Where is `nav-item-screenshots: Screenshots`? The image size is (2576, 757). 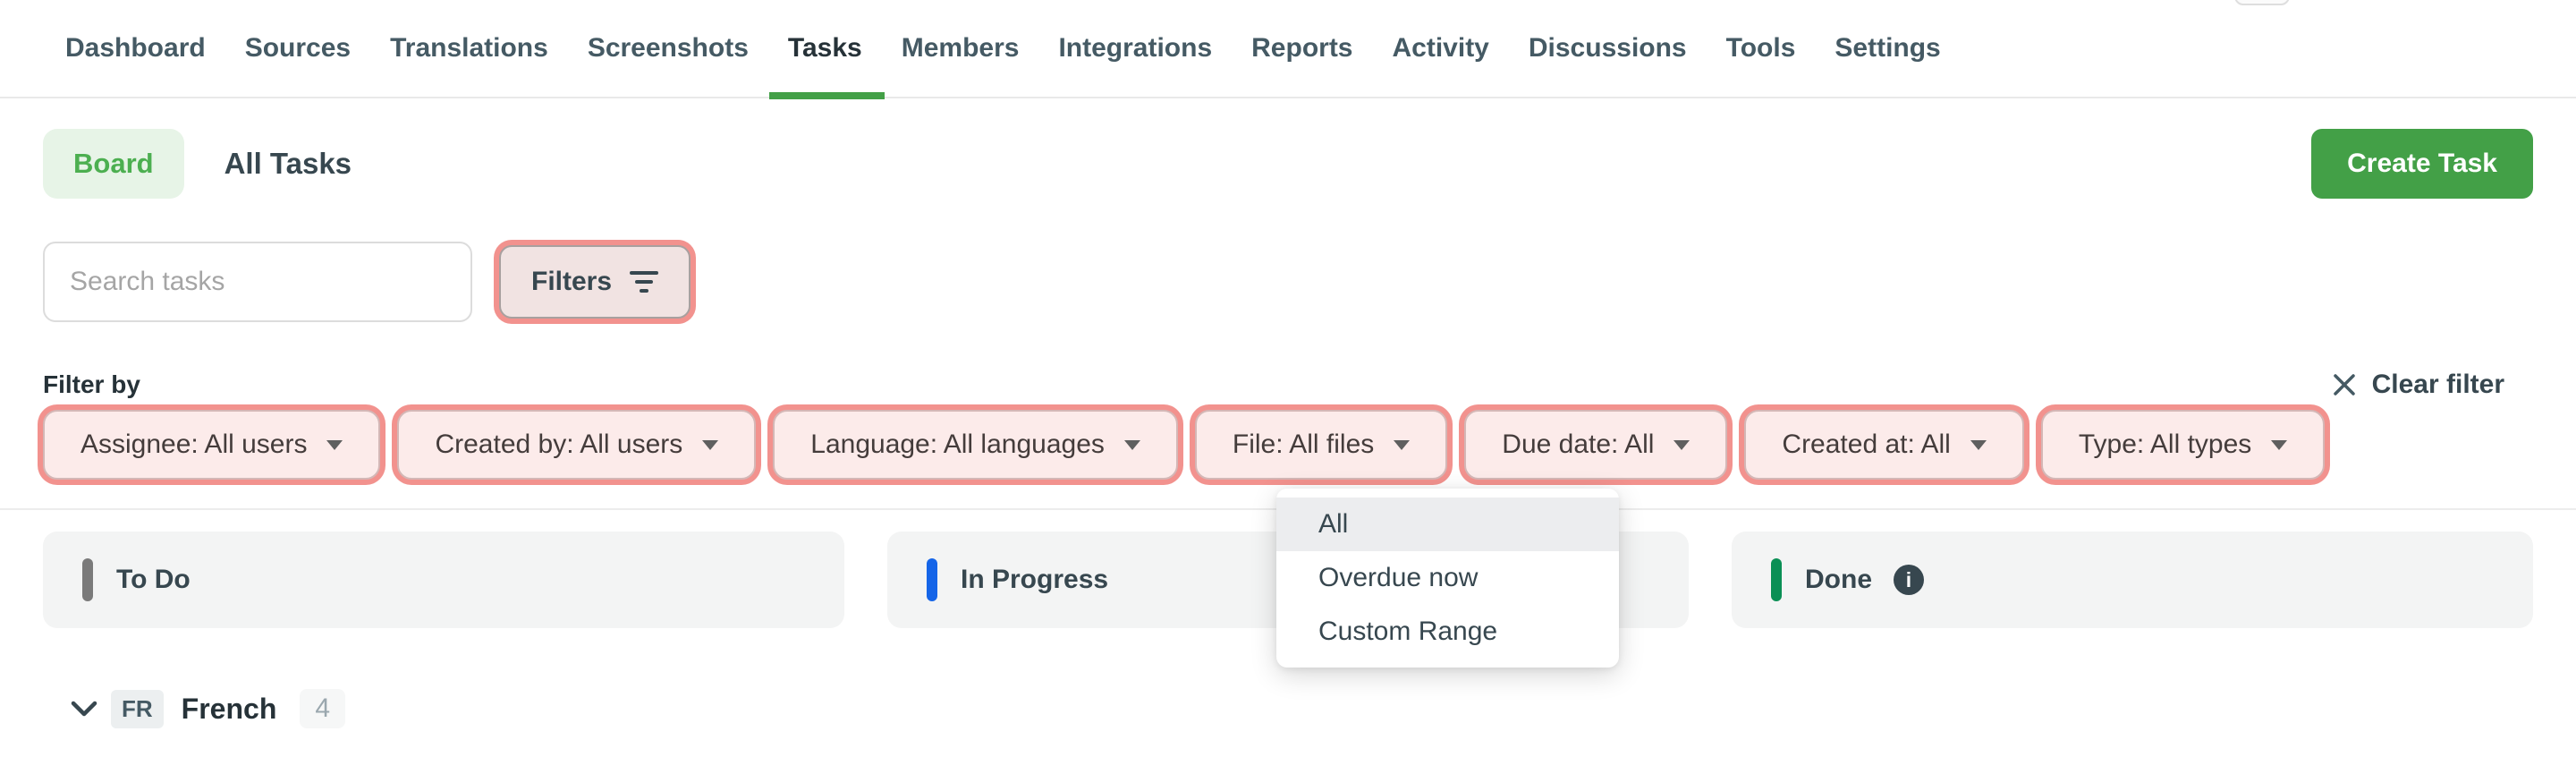
nav-item-screenshots: Screenshots is located at coordinates (668, 49).